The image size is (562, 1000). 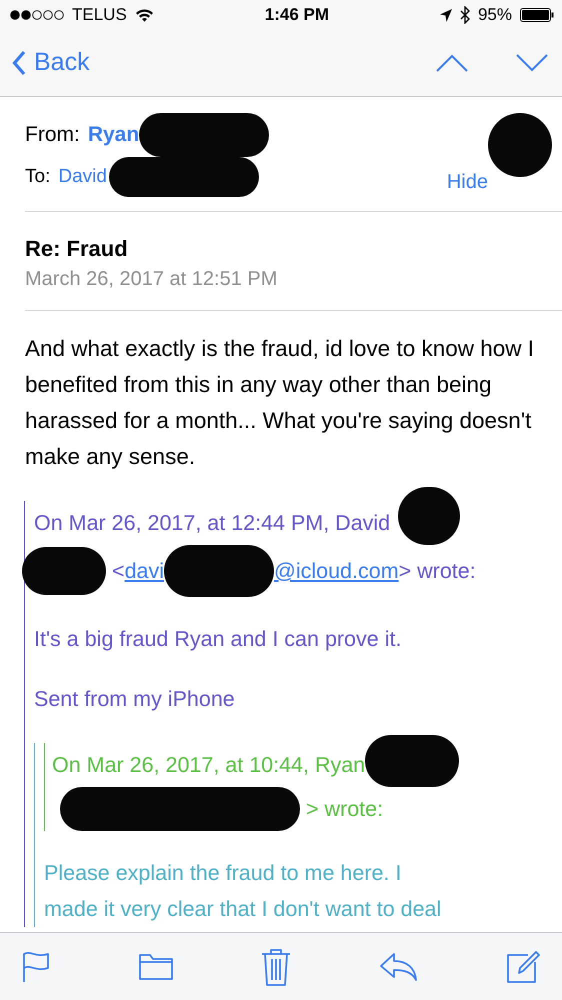 What do you see at coordinates (82, 177) in the screenshot?
I see `recipient-name: David` at bounding box center [82, 177].